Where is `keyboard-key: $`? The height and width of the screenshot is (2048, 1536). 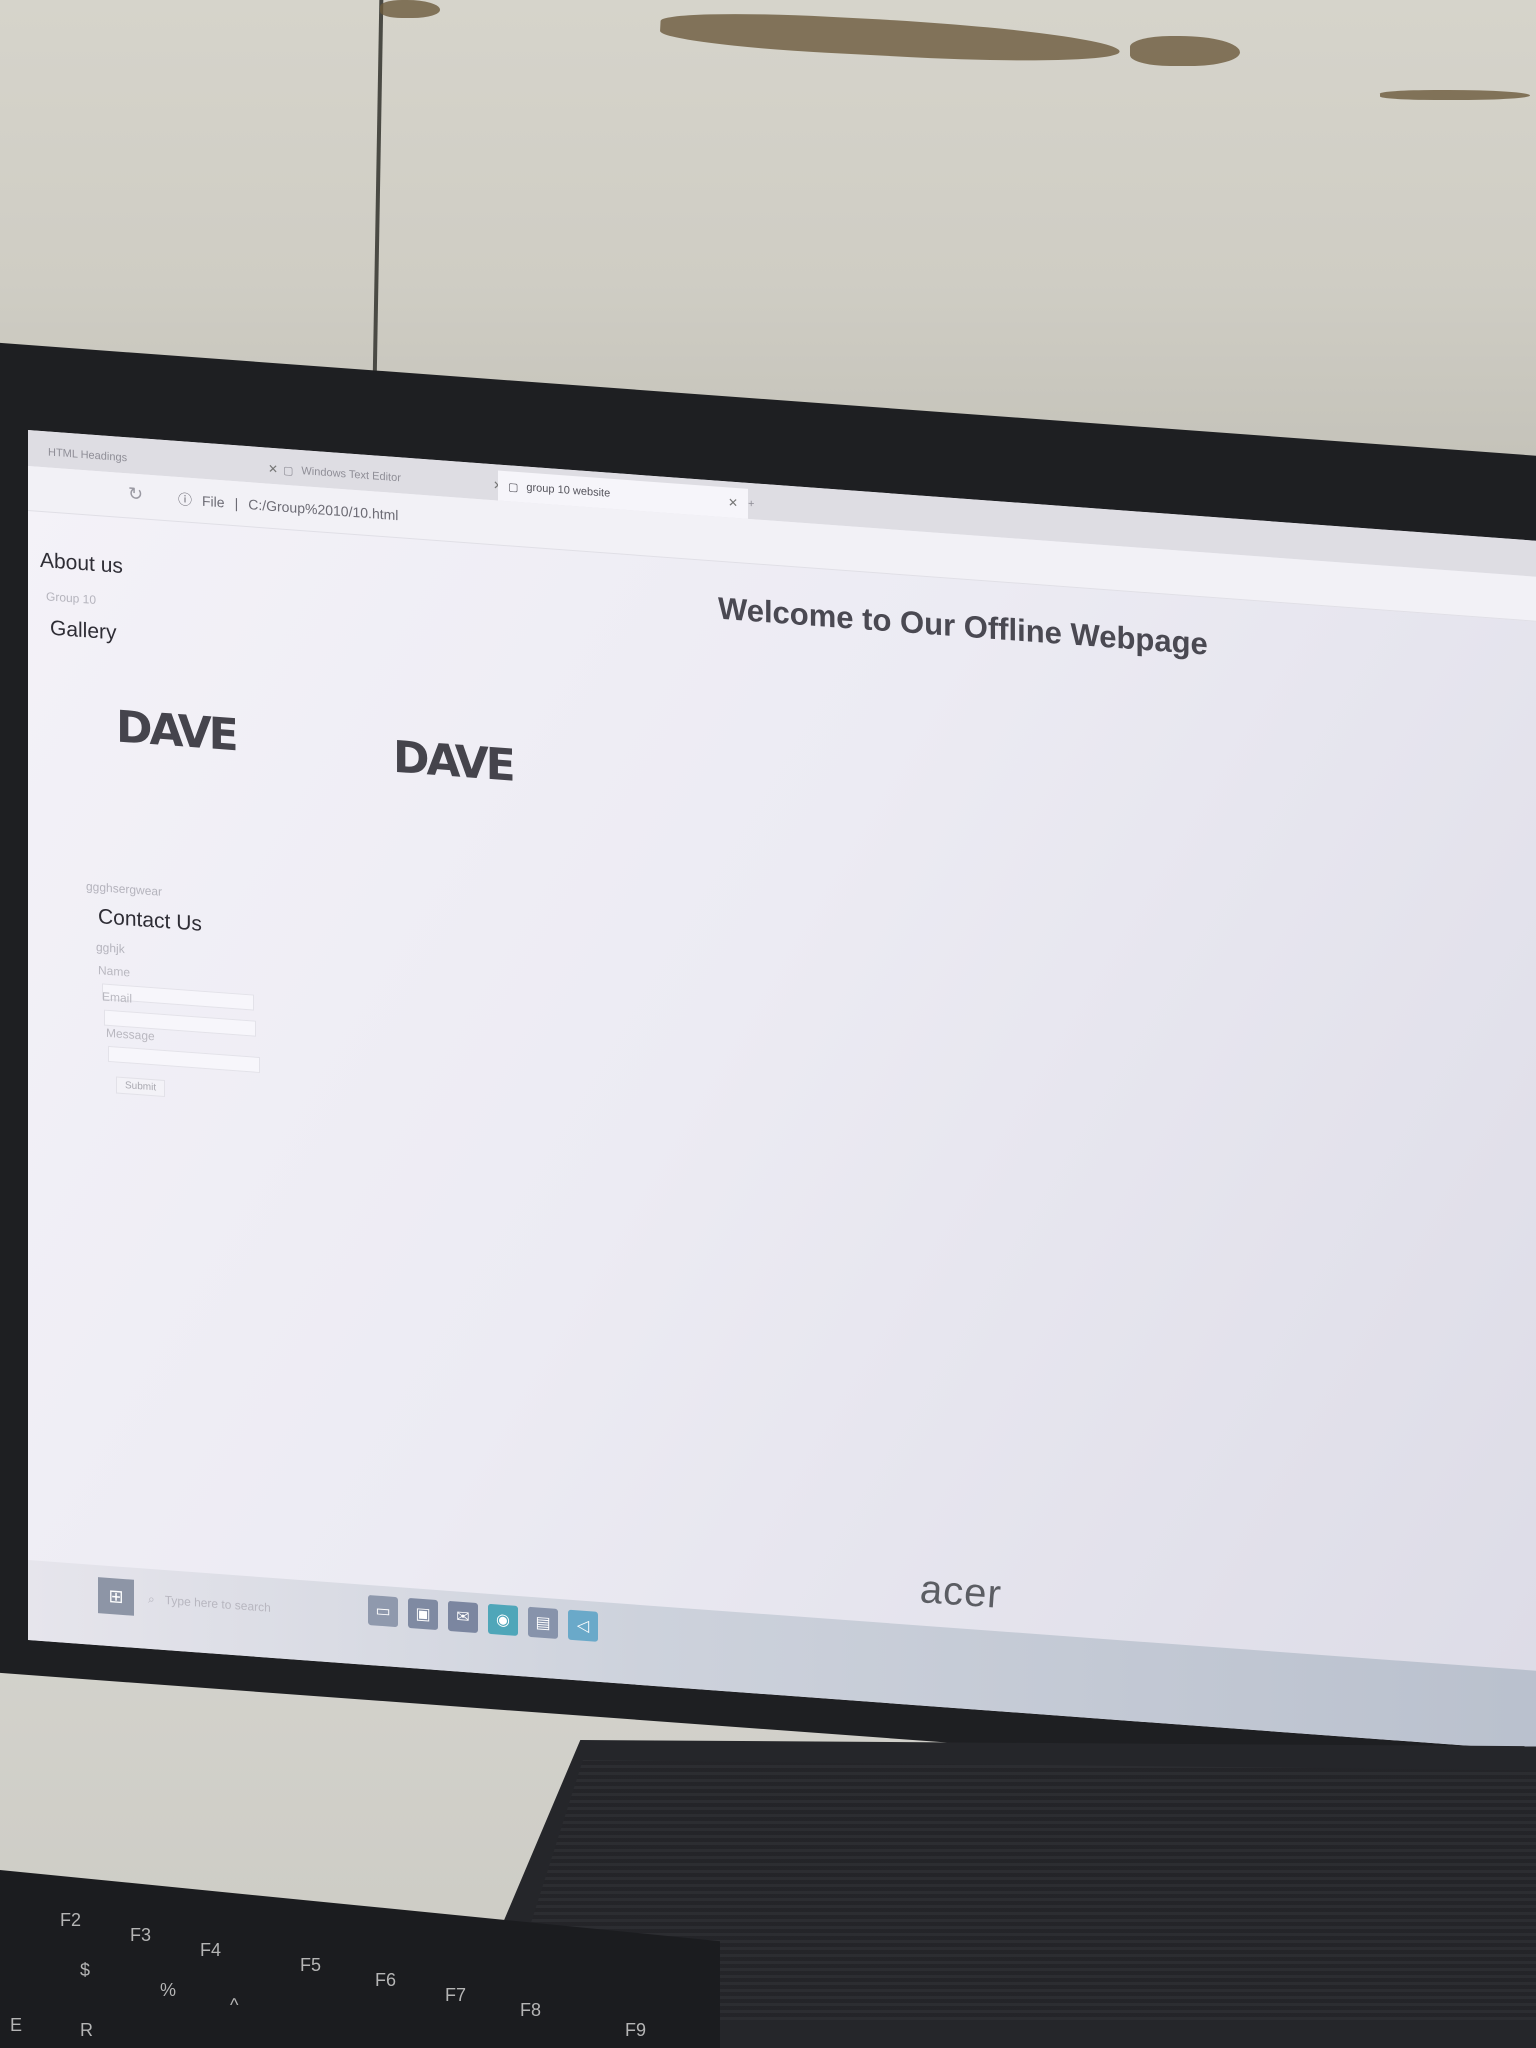 keyboard-key: $ is located at coordinates (85, 1970).